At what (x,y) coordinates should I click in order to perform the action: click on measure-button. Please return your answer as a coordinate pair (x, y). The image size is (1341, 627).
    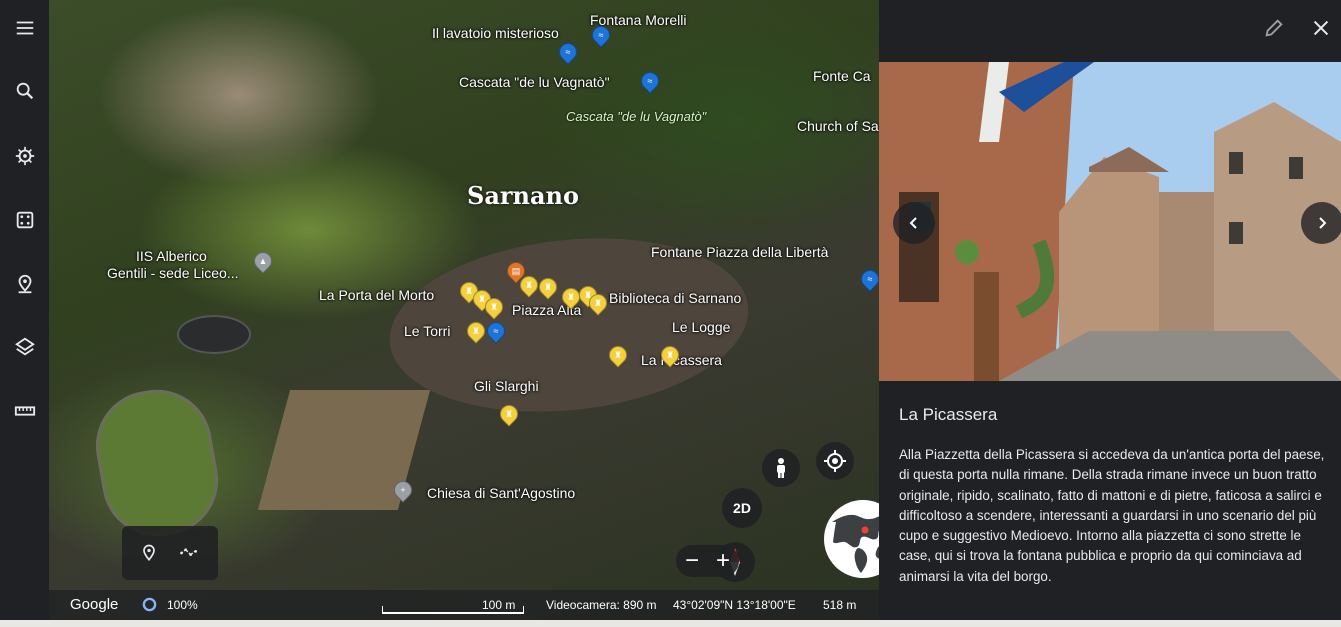
    Looking at the image, I should click on (24, 411).